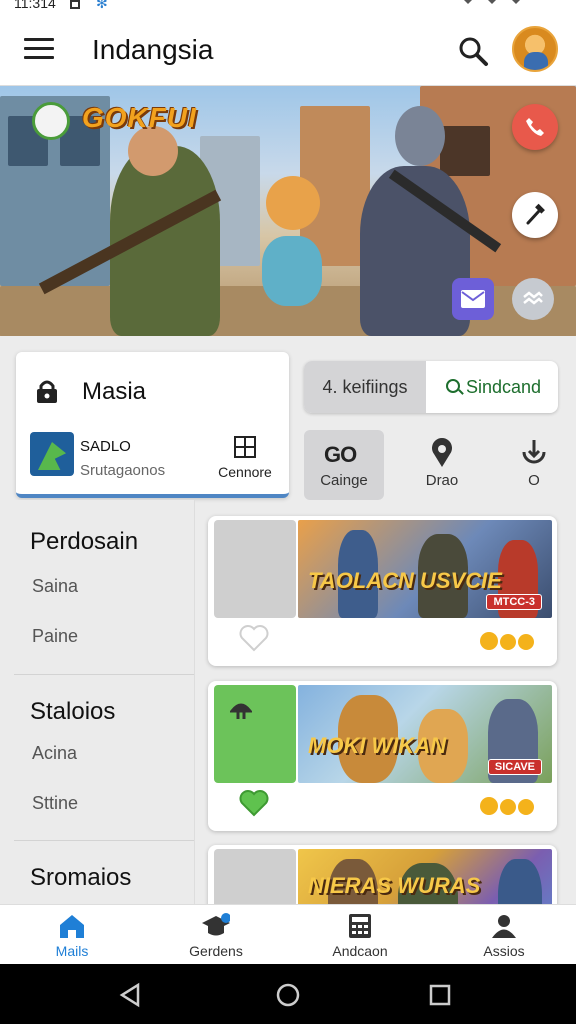 This screenshot has height=1024, width=576. I want to click on menu-icon, so click(39, 50).